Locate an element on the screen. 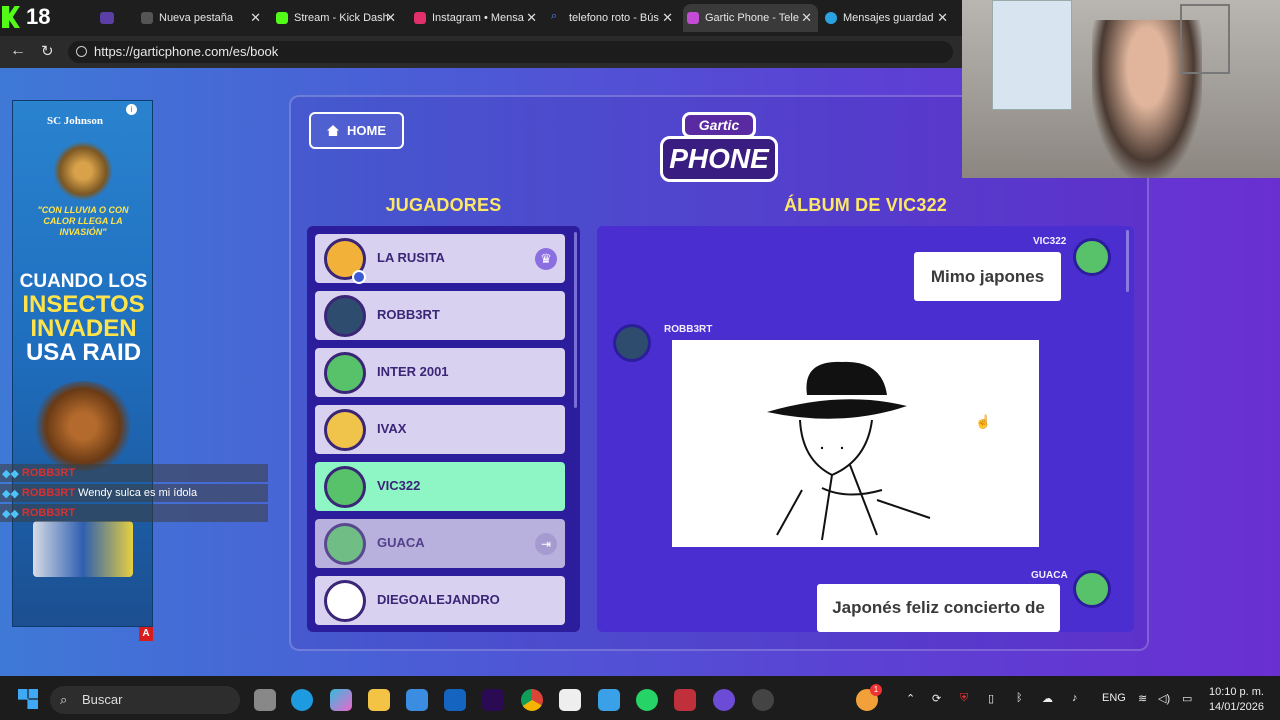 The width and height of the screenshot is (1280, 720). task-view-icon is located at coordinates (265, 700).